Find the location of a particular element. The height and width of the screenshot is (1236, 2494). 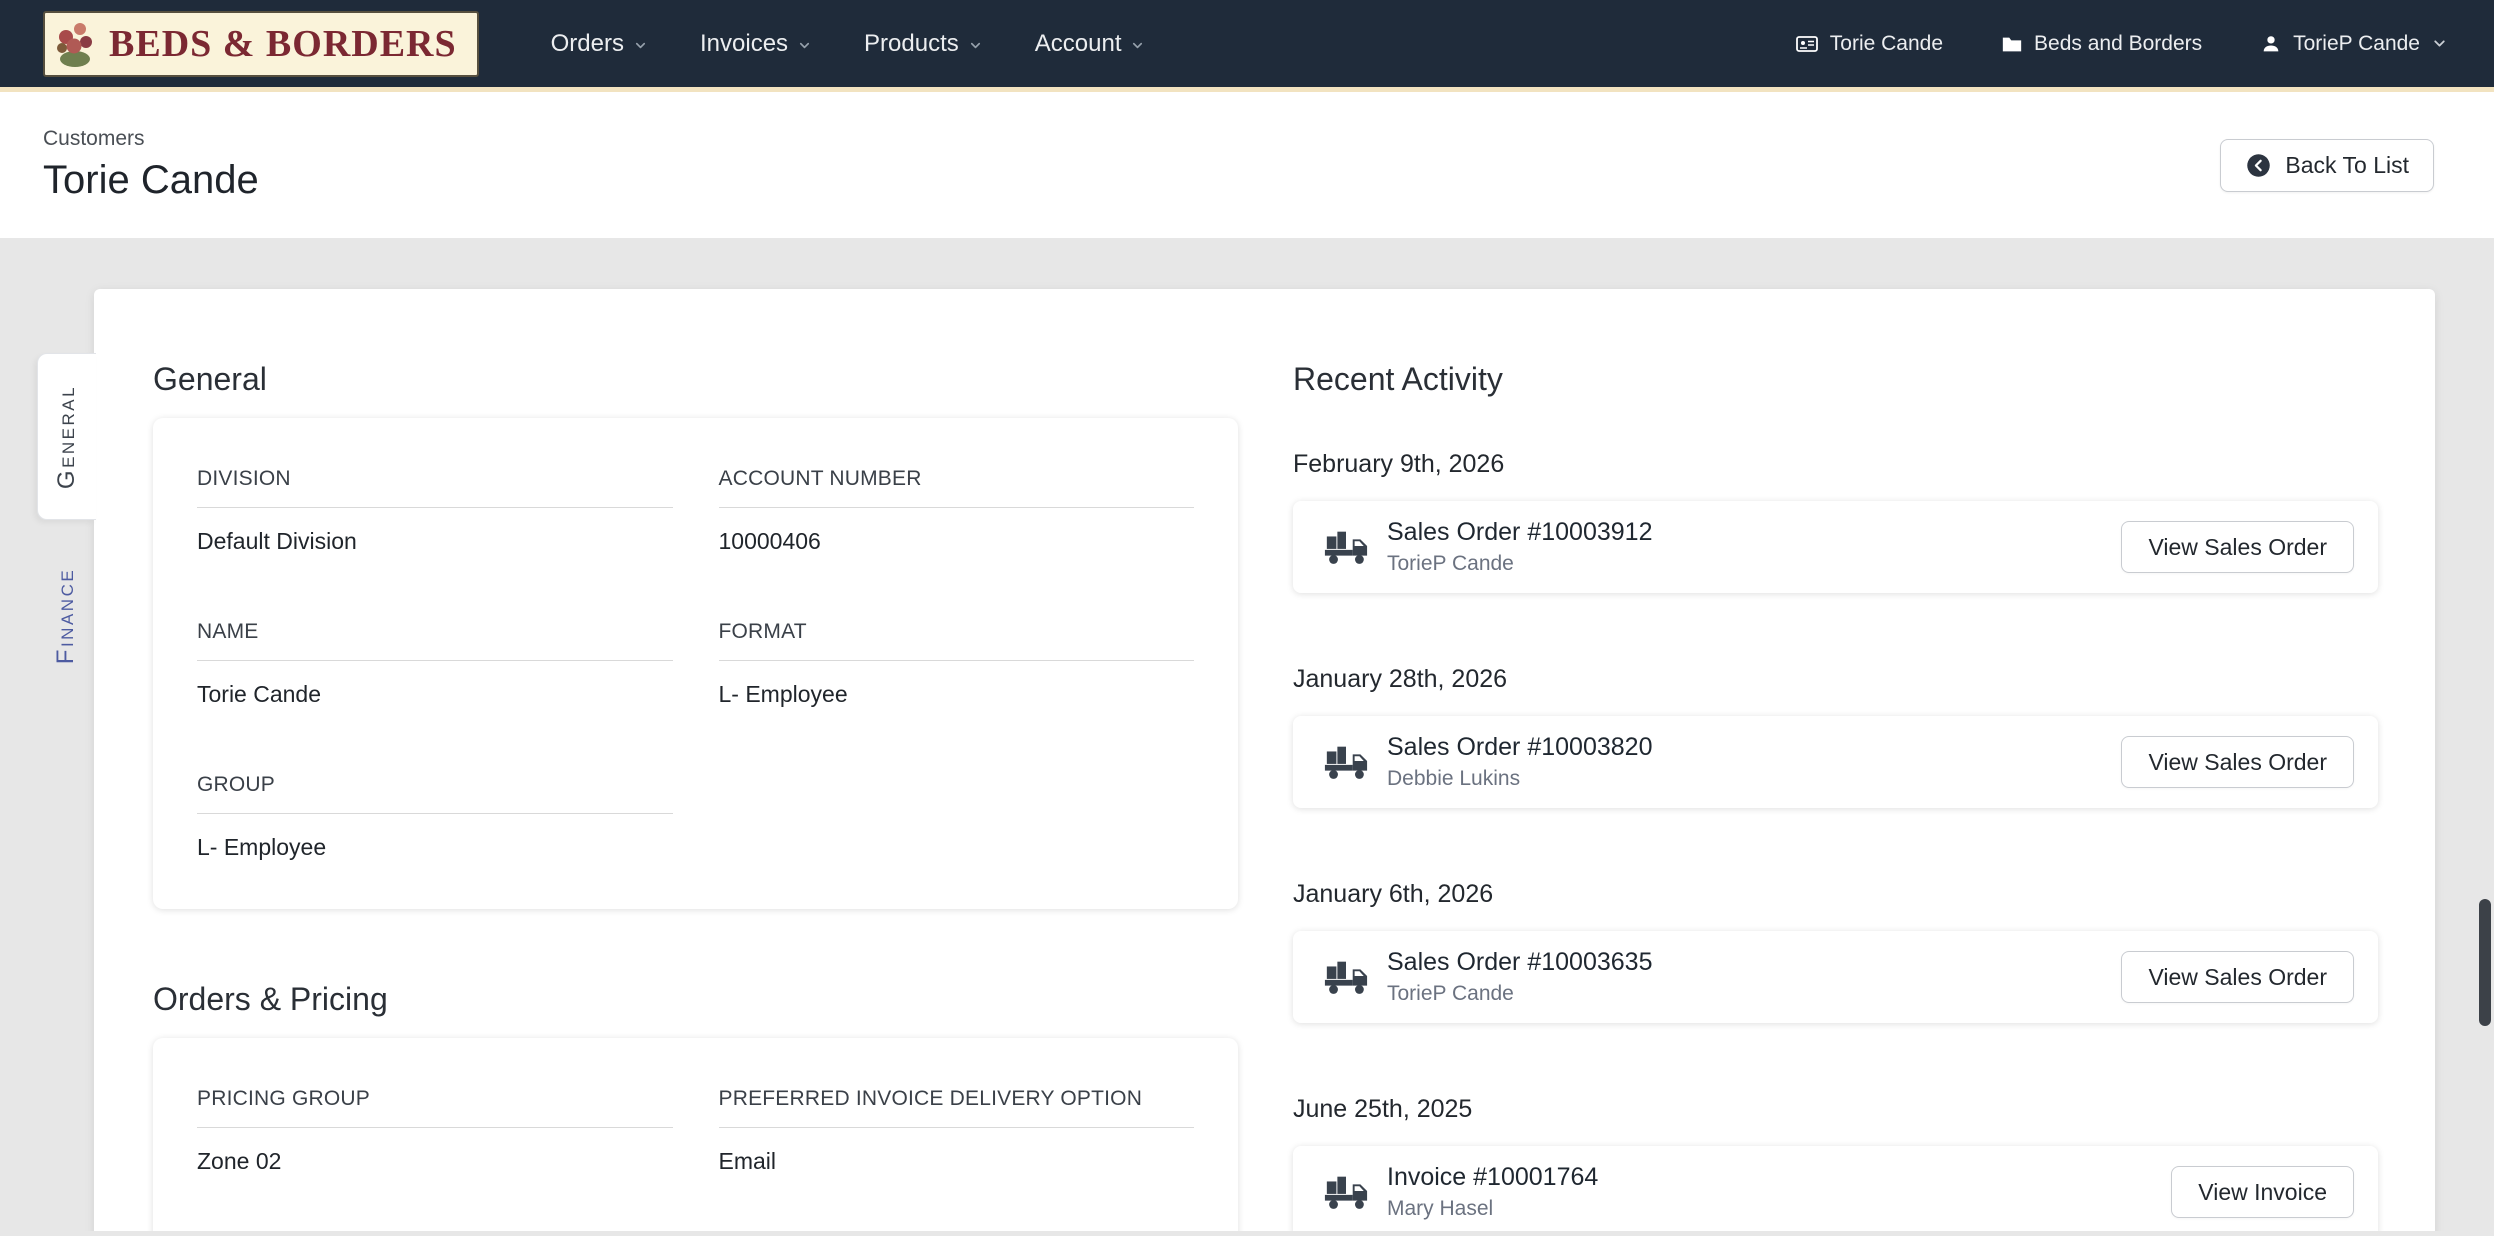

activity-text: Sales Order #10003912 TorieP Cande is located at coordinates (1519, 547).